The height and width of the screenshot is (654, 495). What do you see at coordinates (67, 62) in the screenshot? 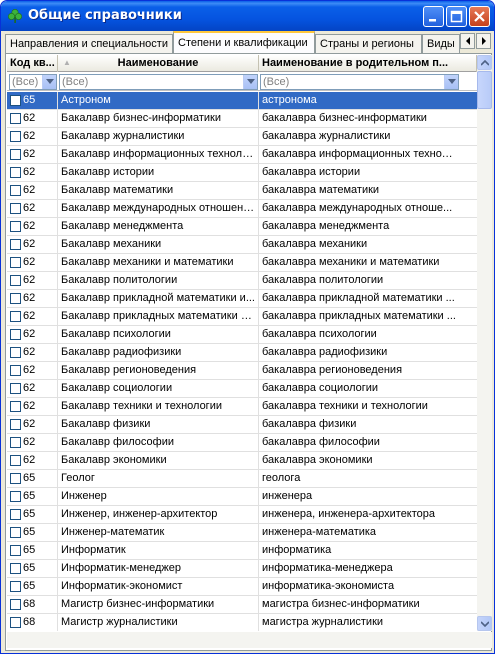
I see `sort-indicator-icon: ▲` at bounding box center [67, 62].